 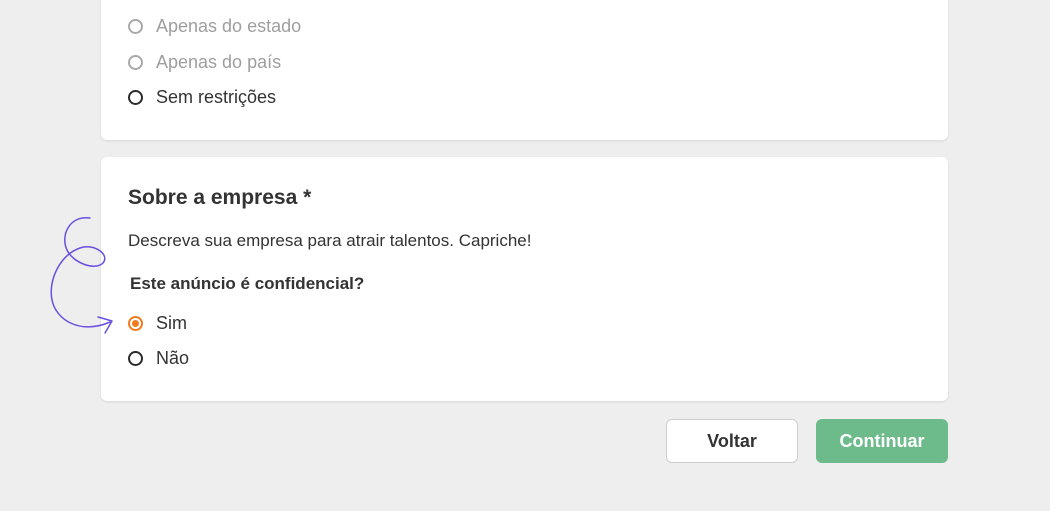 What do you see at coordinates (229, 26) in the screenshot?
I see `radio-label: Apenas do estado` at bounding box center [229, 26].